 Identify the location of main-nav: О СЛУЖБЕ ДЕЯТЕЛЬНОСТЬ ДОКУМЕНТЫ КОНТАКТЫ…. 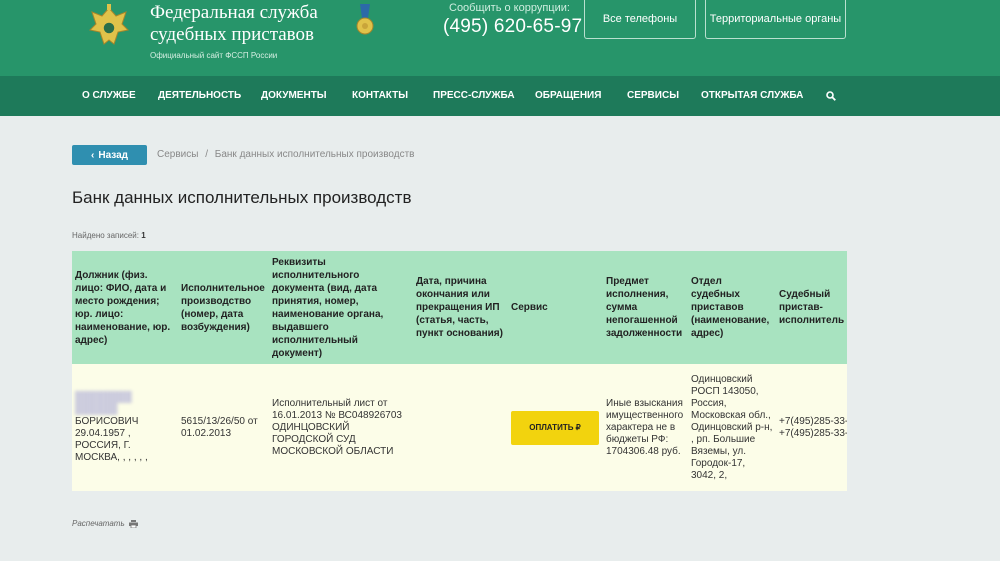
(500, 96).